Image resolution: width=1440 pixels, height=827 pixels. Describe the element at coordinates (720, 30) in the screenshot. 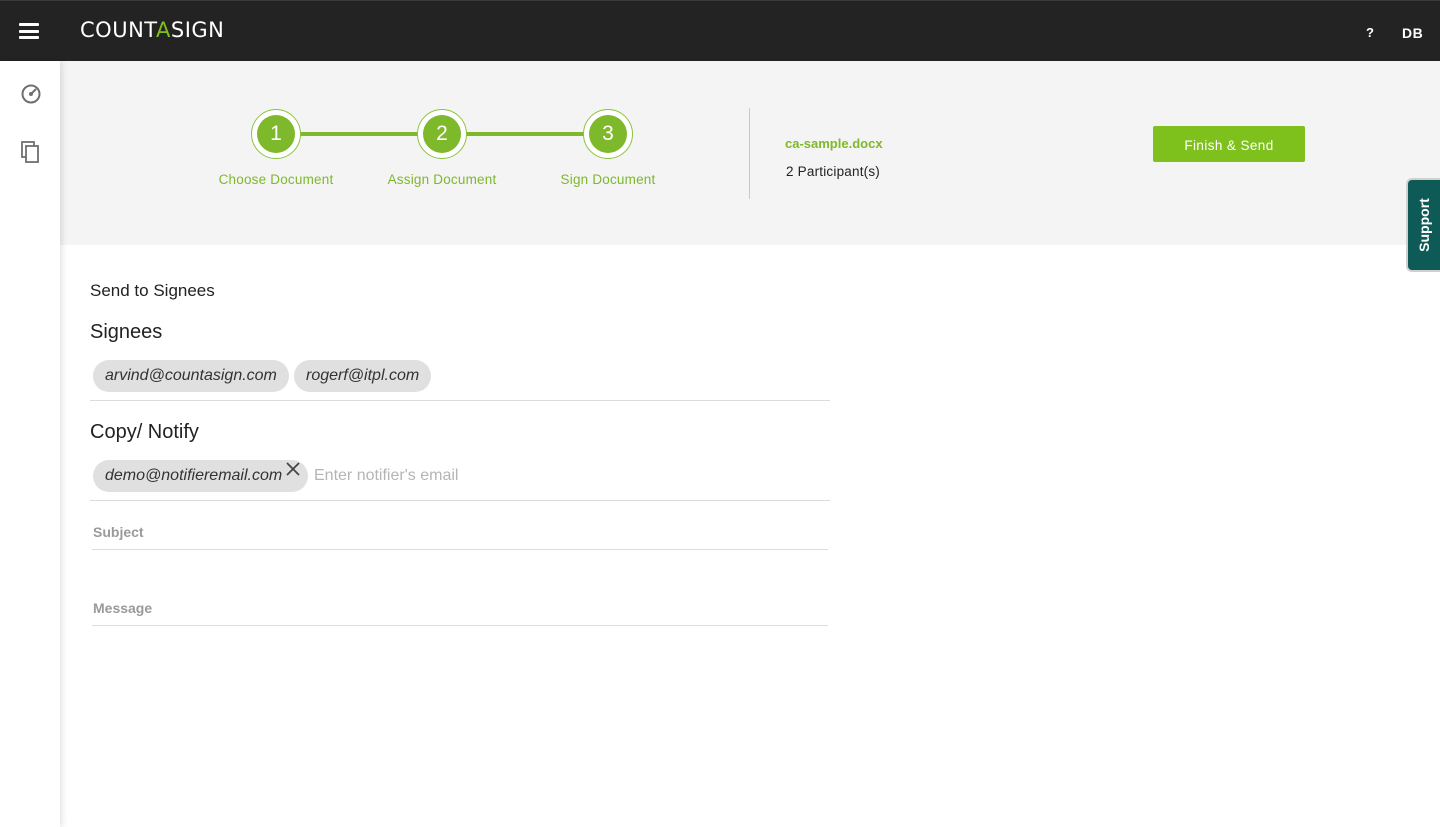

I see `top-bar: COUNTASIGN ? DB` at that location.